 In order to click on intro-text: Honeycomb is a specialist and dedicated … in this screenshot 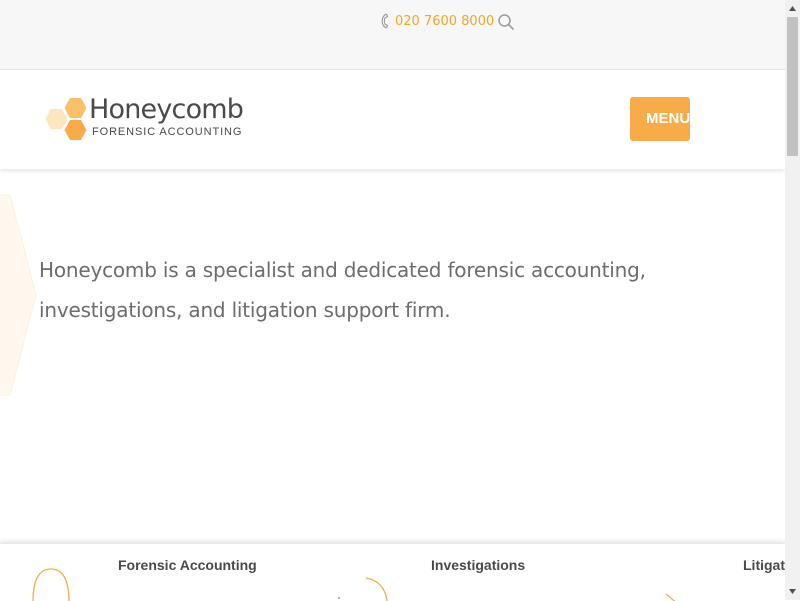, I will do `click(342, 290)`.